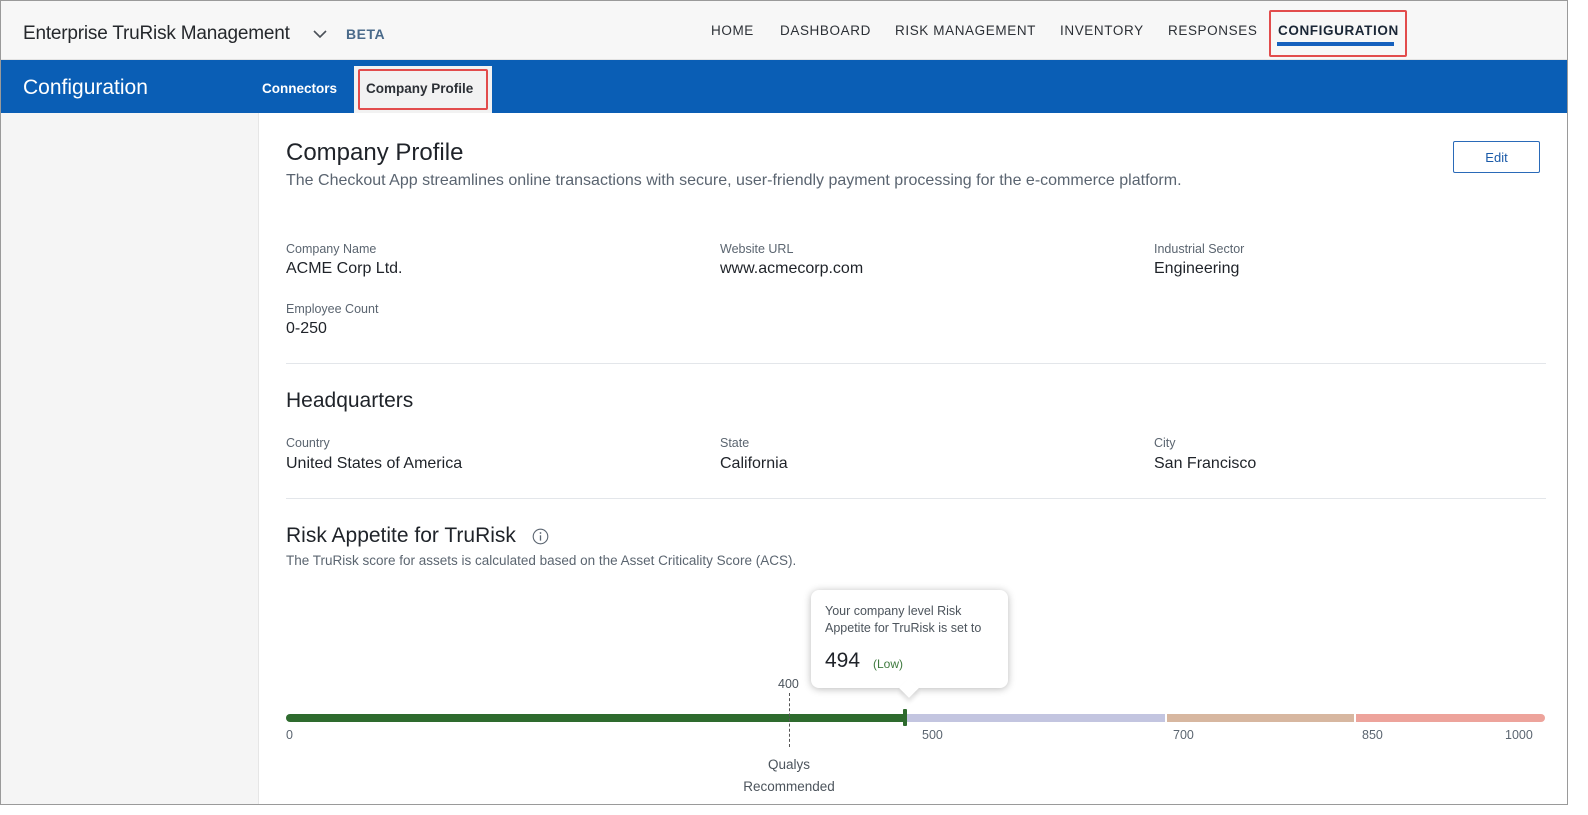 The width and height of the screenshot is (1588, 815). I want to click on recommended-label: Qualys Recommended, so click(789, 775).